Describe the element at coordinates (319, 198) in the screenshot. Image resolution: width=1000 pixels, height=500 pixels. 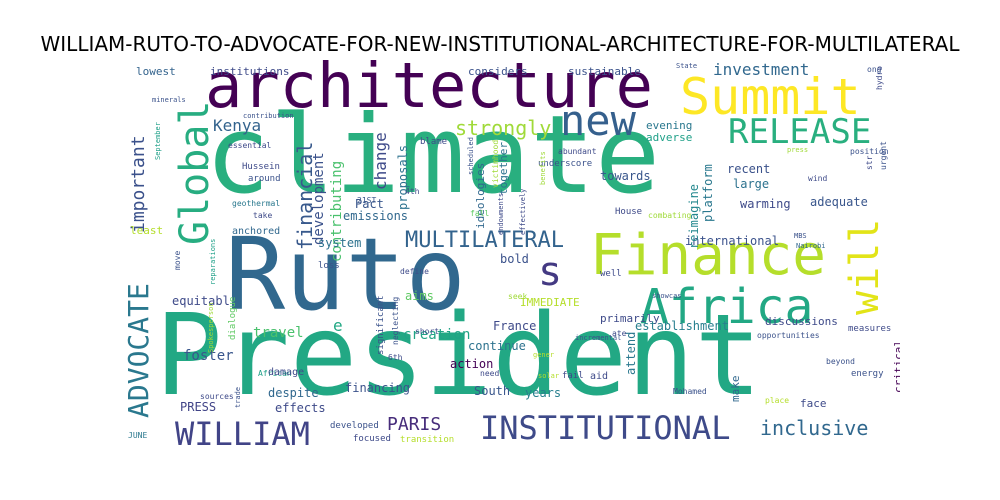
I see `word: development` at that location.